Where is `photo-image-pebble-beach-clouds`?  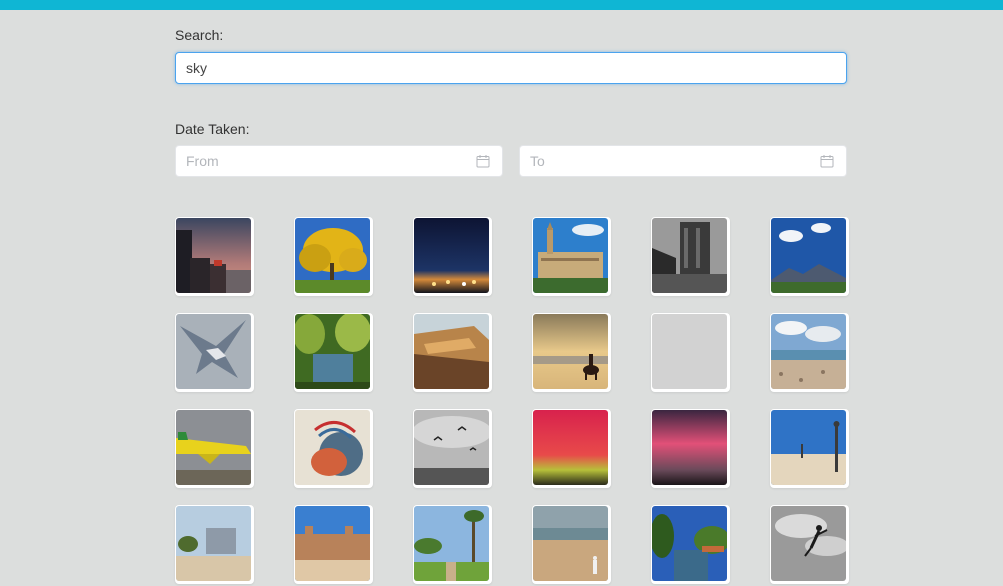 photo-image-pebble-beach-clouds is located at coordinates (808, 351).